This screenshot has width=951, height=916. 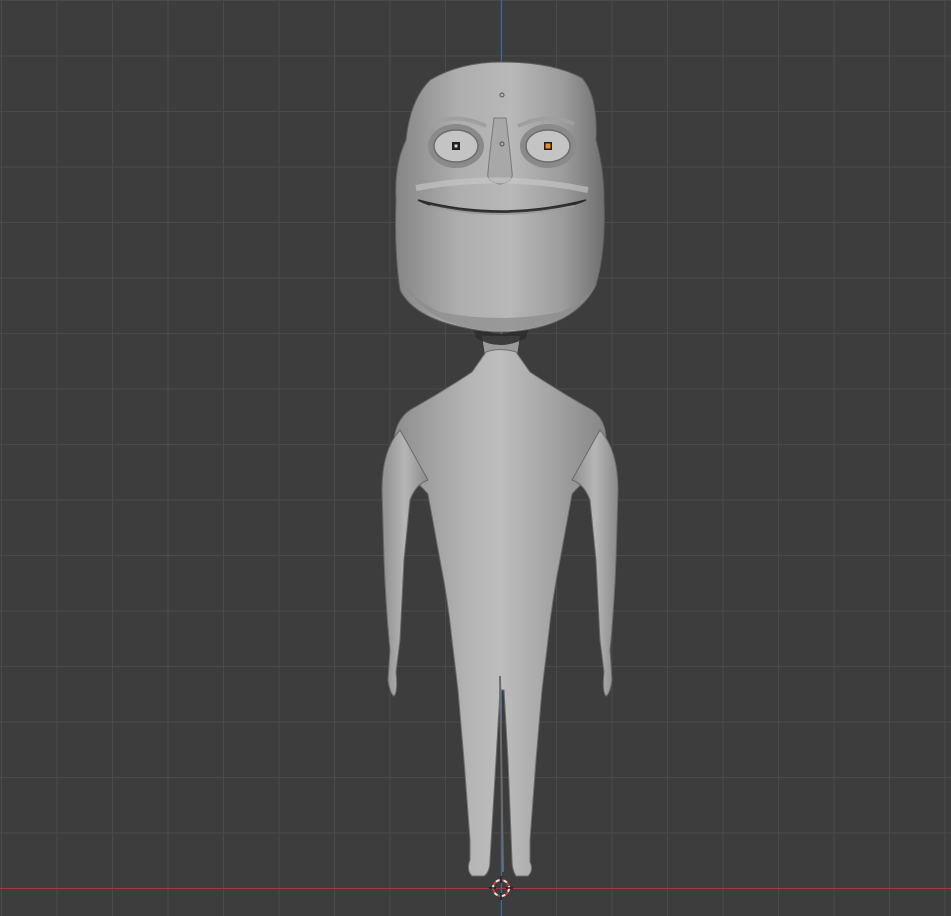 What do you see at coordinates (500, 613) in the screenshot?
I see `torso-mesh` at bounding box center [500, 613].